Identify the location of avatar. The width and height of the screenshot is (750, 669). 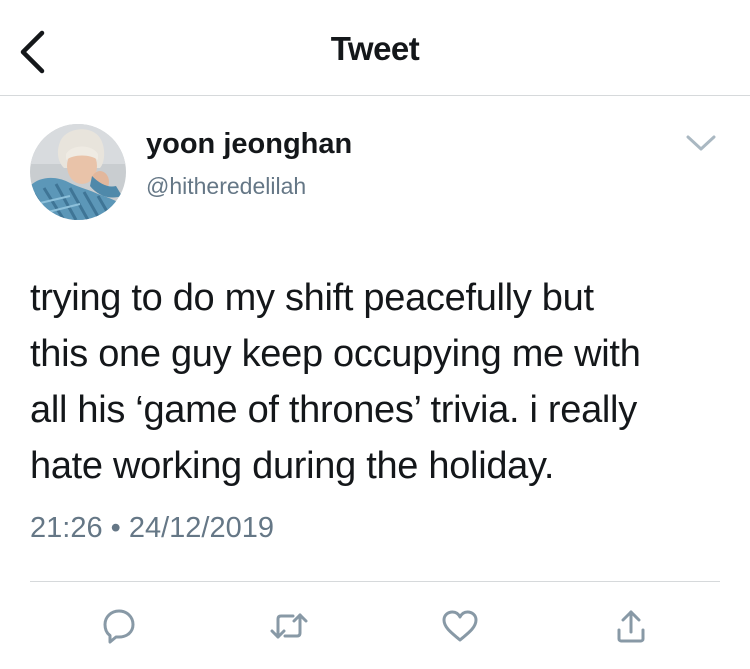
(78, 172).